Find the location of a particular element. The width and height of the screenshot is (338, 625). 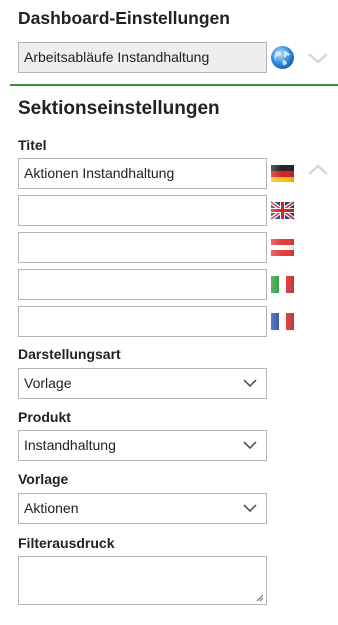

page-title: Dashboard-Einstellungen is located at coordinates (124, 18).